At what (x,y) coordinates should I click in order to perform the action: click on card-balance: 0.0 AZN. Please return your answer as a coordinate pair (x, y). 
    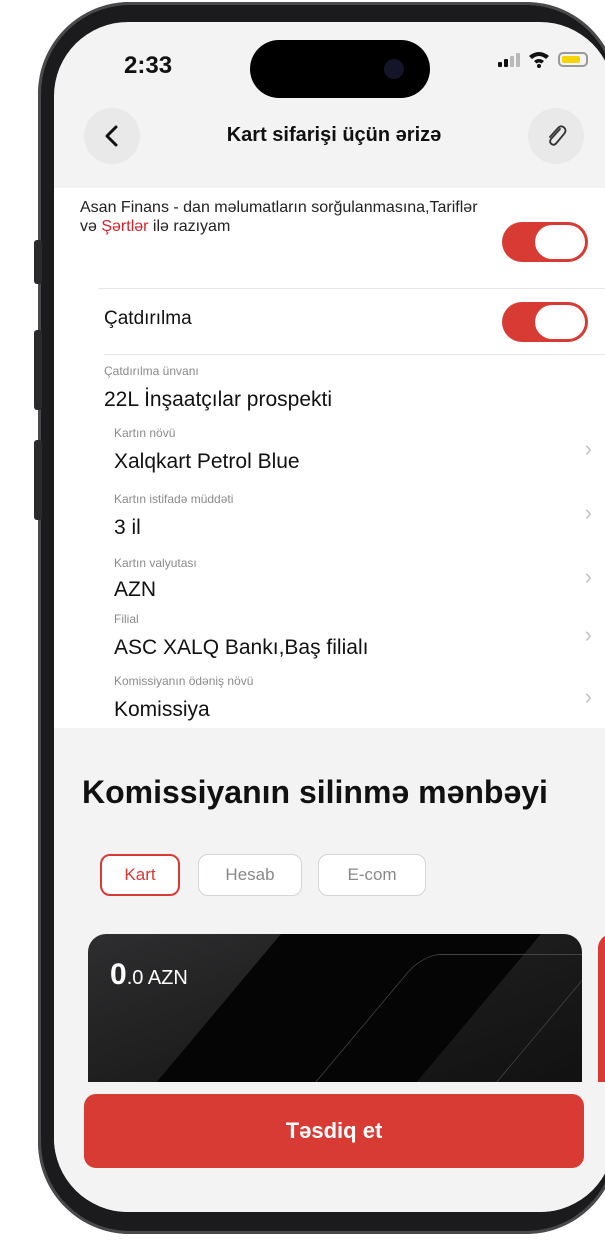
    Looking at the image, I should click on (149, 974).